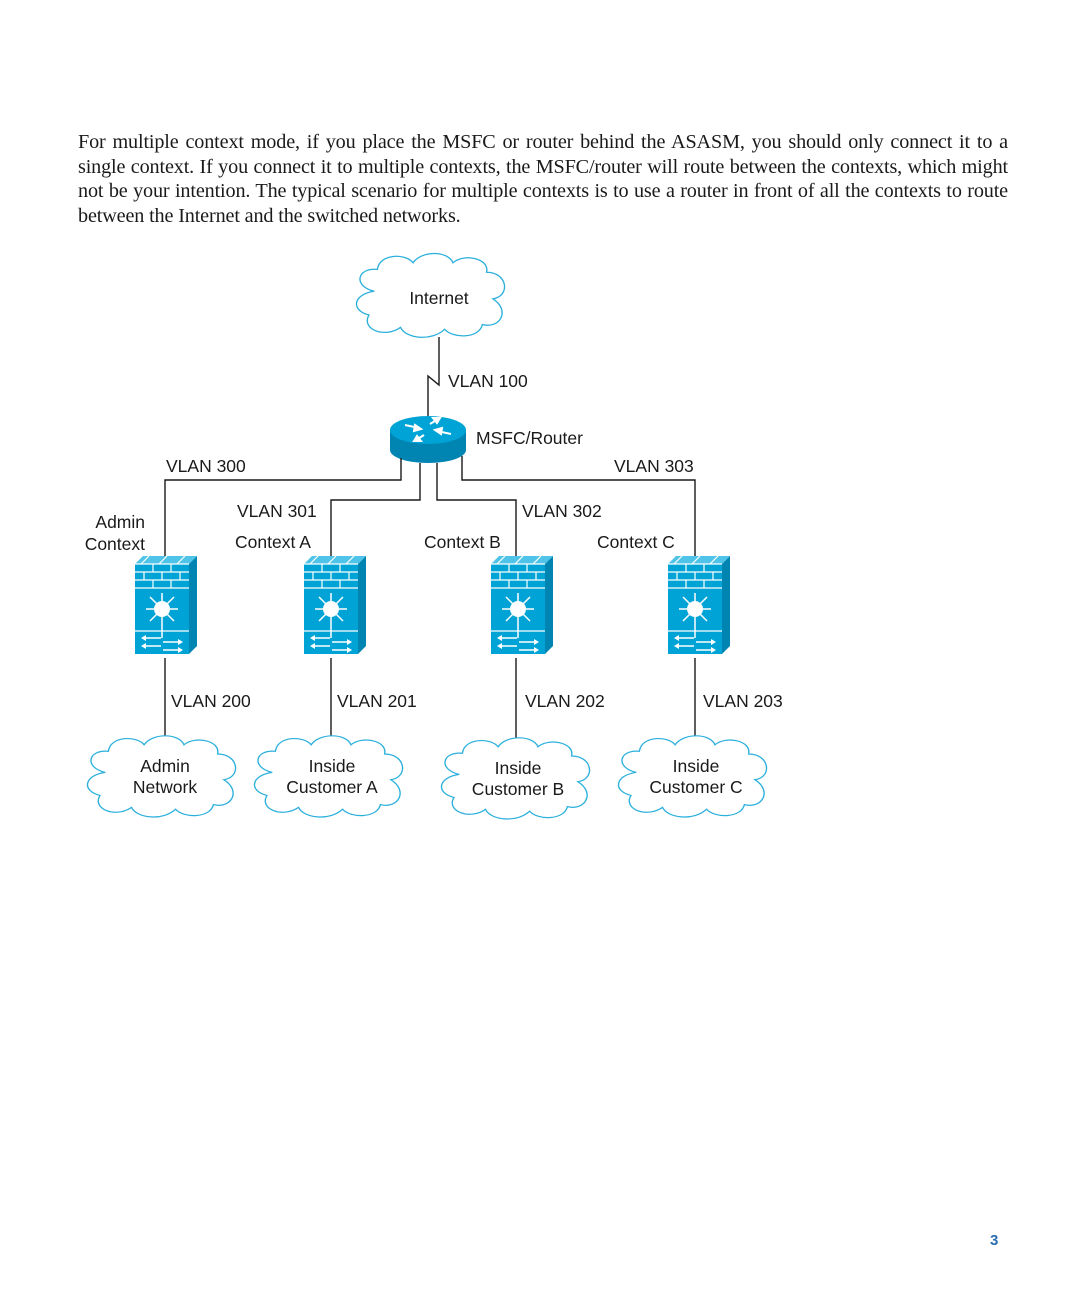 This screenshot has height=1311, width=1080. What do you see at coordinates (518, 789) in the screenshot?
I see `customer-b-label-line2: Customer B` at bounding box center [518, 789].